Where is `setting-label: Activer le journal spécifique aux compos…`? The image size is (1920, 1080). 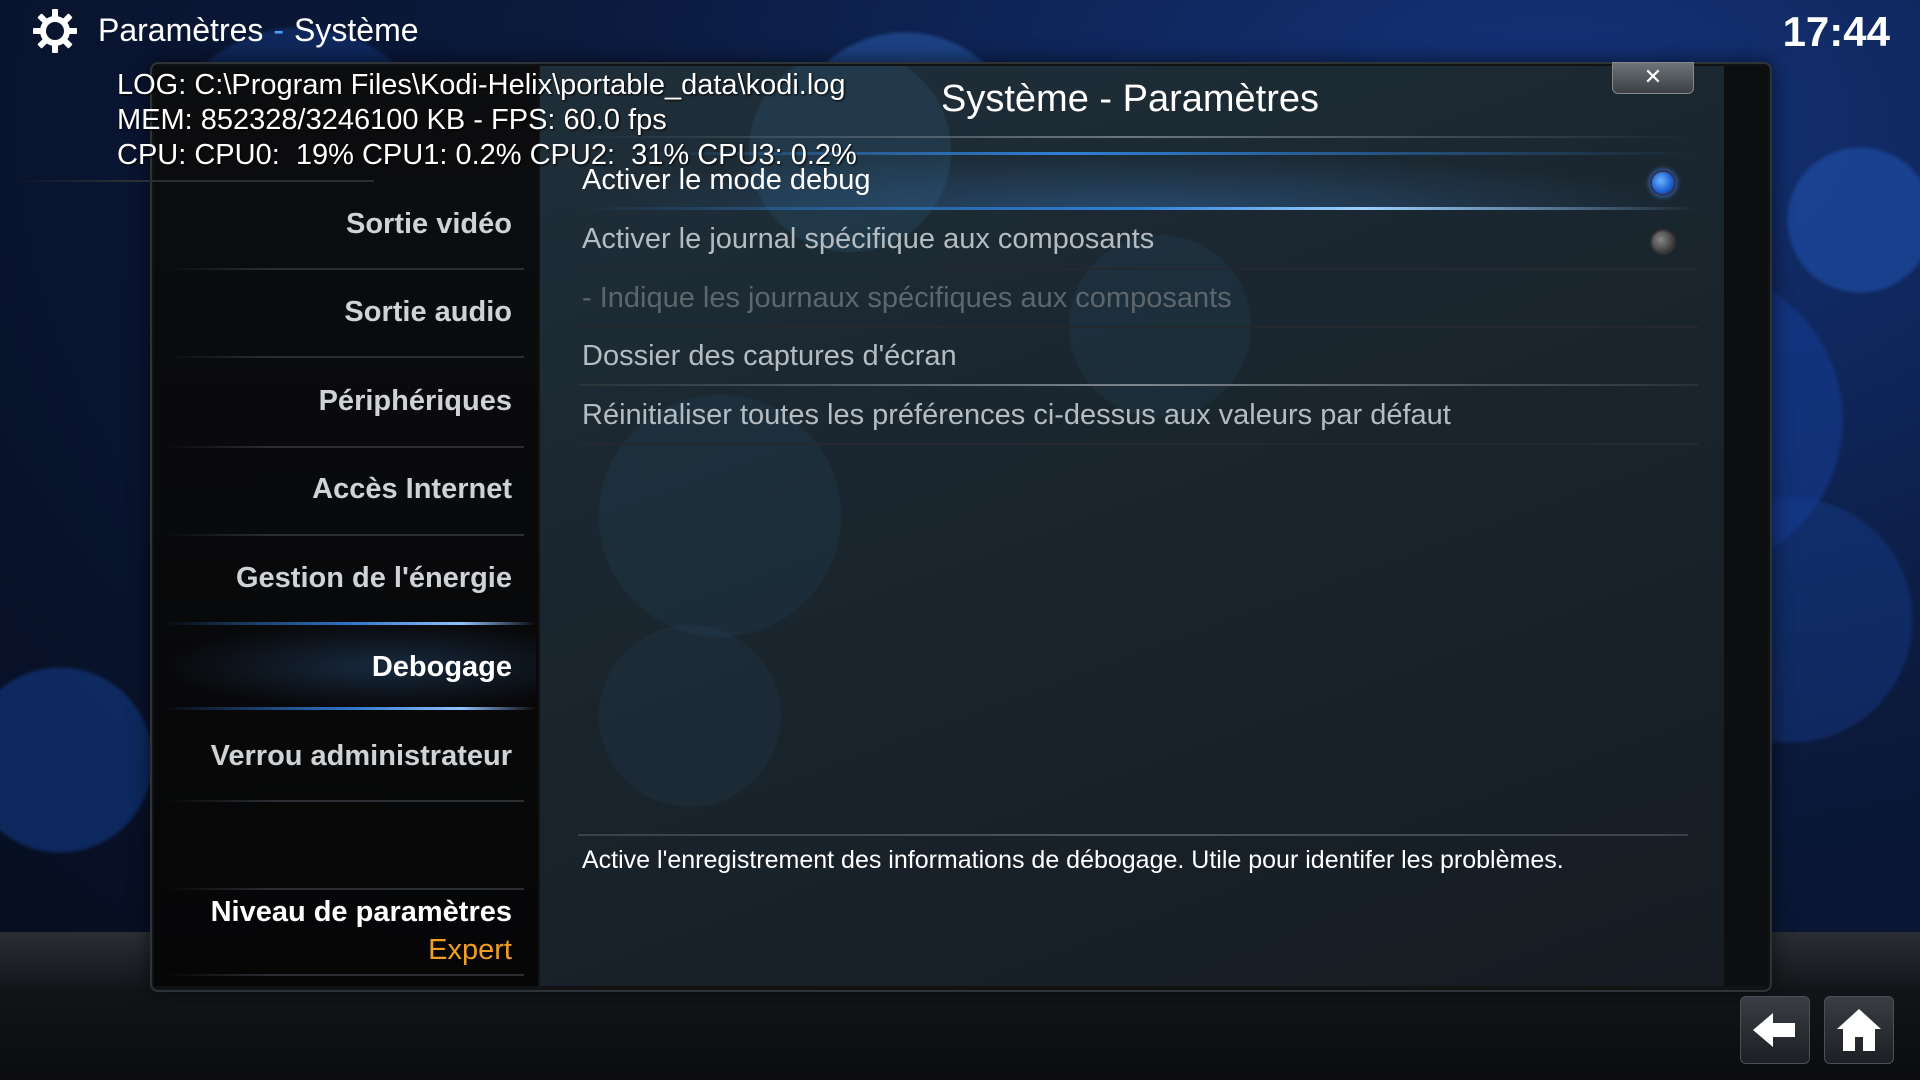
setting-label: Activer le journal spécifique aux compos… is located at coordinates (868, 239).